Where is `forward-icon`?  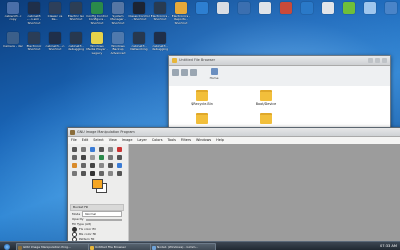
forward-icon is located at coordinates (184, 72).